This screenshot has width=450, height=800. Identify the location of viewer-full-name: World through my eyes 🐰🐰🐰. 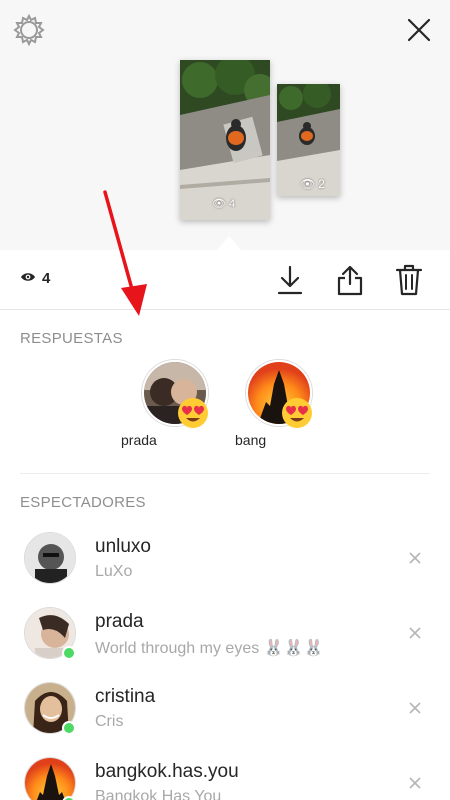
(209, 648).